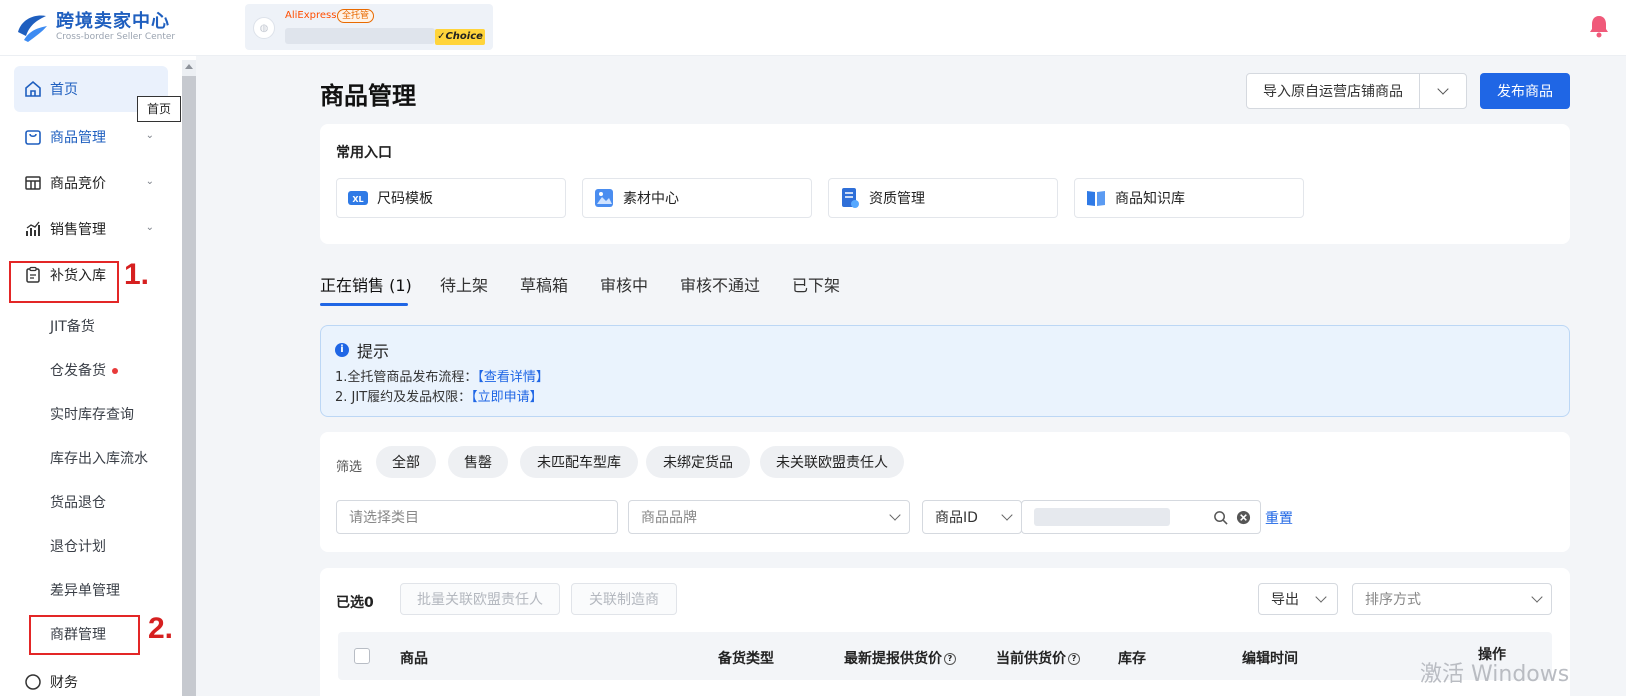 This screenshot has width=1626, height=696. Describe the element at coordinates (478, 462) in the screenshot. I see `filter-chip-sold-out: 售罄` at that location.